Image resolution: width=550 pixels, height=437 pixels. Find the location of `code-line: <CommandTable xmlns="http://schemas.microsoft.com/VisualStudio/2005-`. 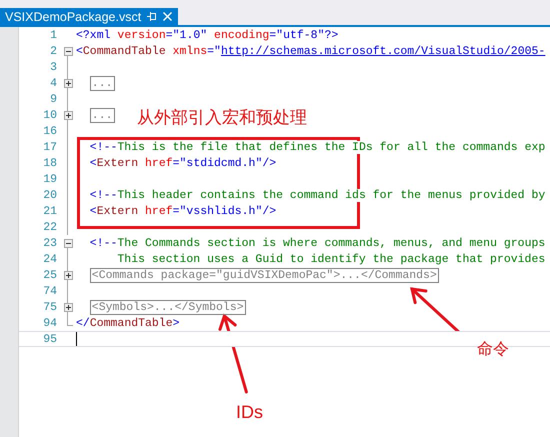

code-line: <CommandTable xmlns="http://schemas.microsoft.com/VisualStudio/2005- is located at coordinates (311, 51).